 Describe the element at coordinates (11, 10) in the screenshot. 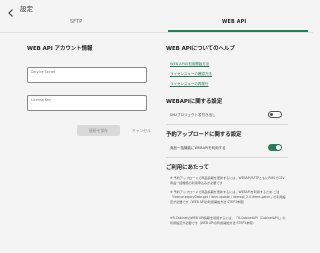

I see `back-arrow-icon` at that location.